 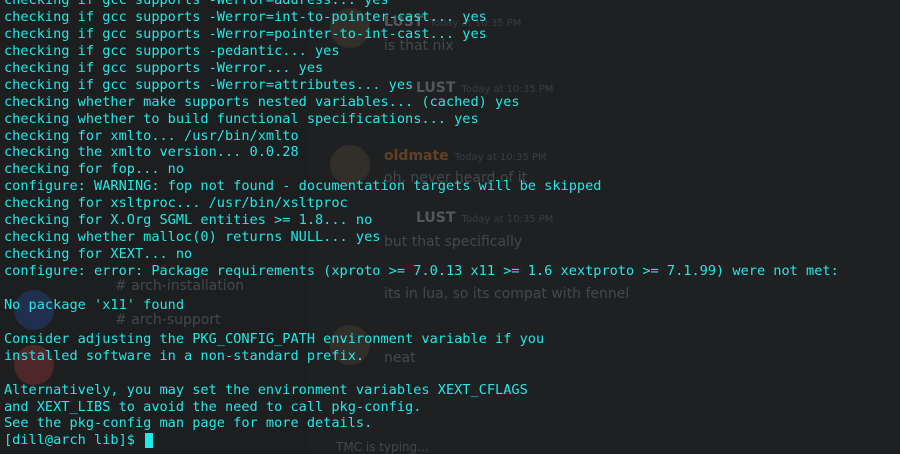 What do you see at coordinates (151, 135) in the screenshot?
I see `terminal-line: checking for xmlto... /usr/bin/xmlto` at bounding box center [151, 135].